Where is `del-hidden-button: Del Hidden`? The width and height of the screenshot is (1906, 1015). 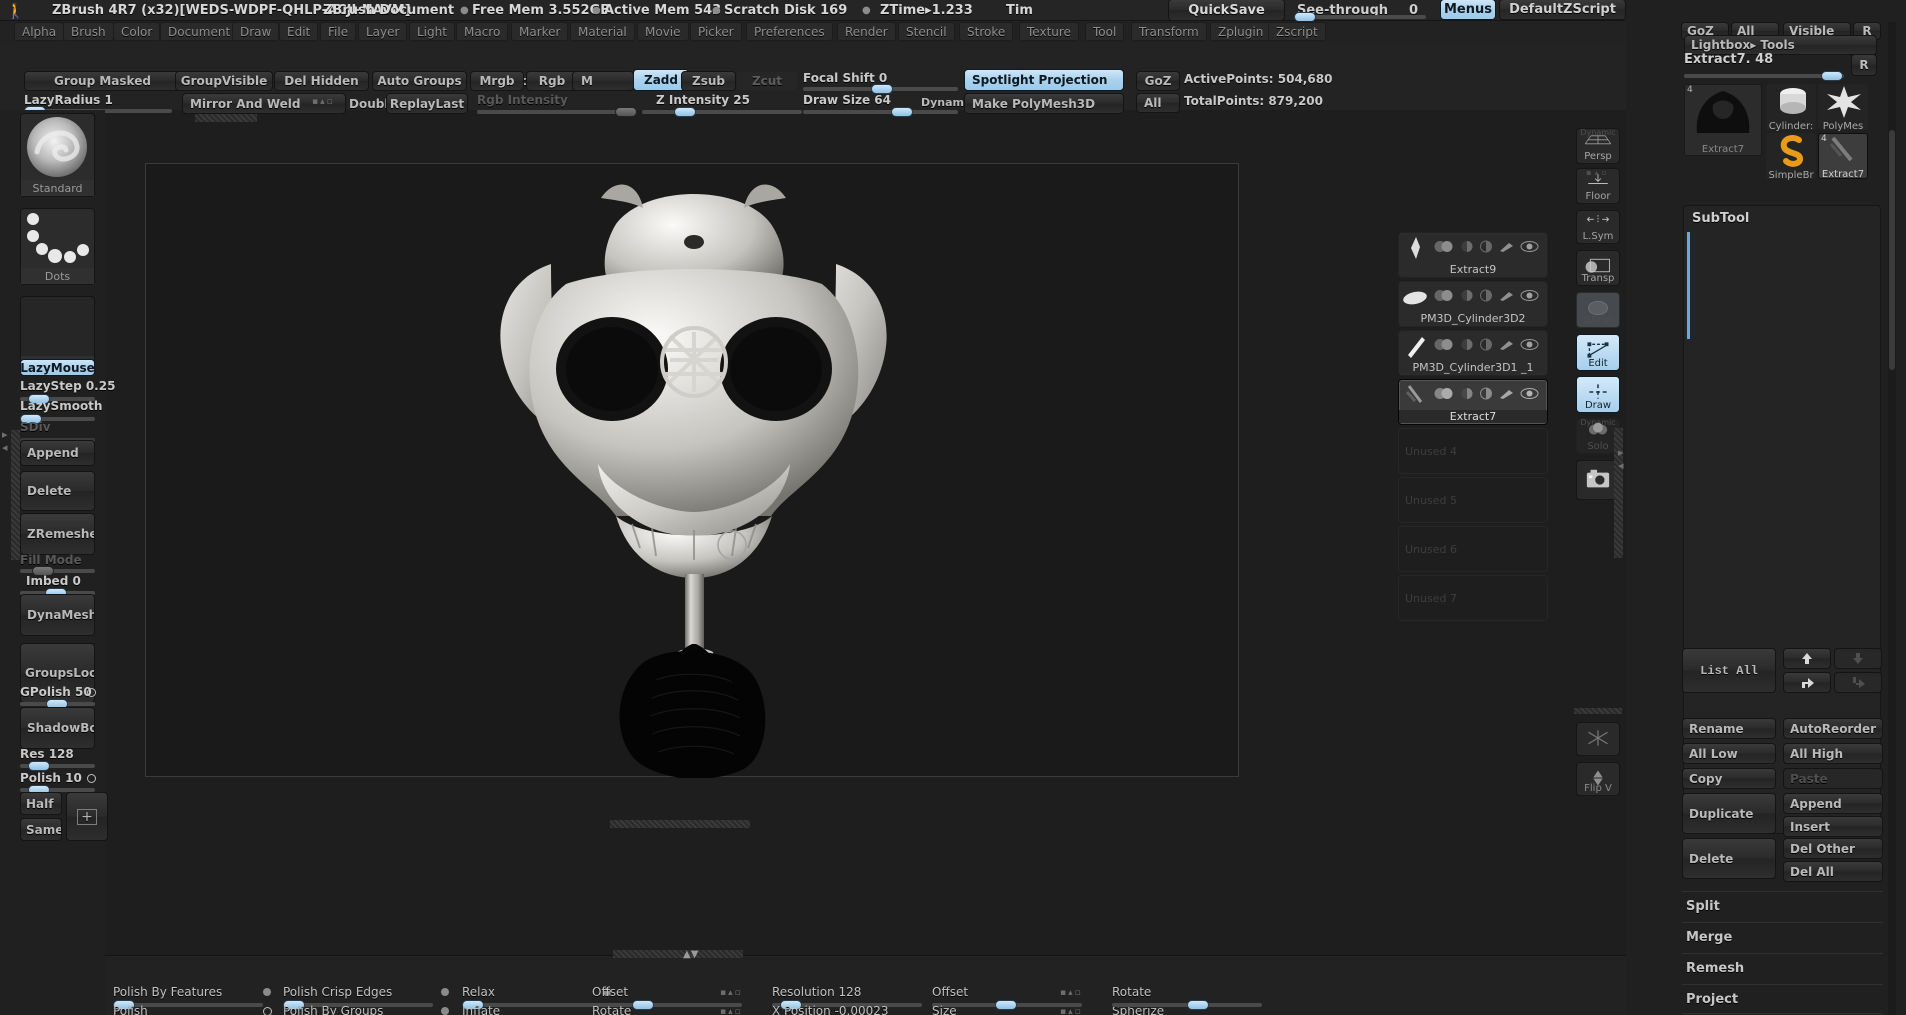
del-hidden-button: Del Hidden is located at coordinates (321, 81).